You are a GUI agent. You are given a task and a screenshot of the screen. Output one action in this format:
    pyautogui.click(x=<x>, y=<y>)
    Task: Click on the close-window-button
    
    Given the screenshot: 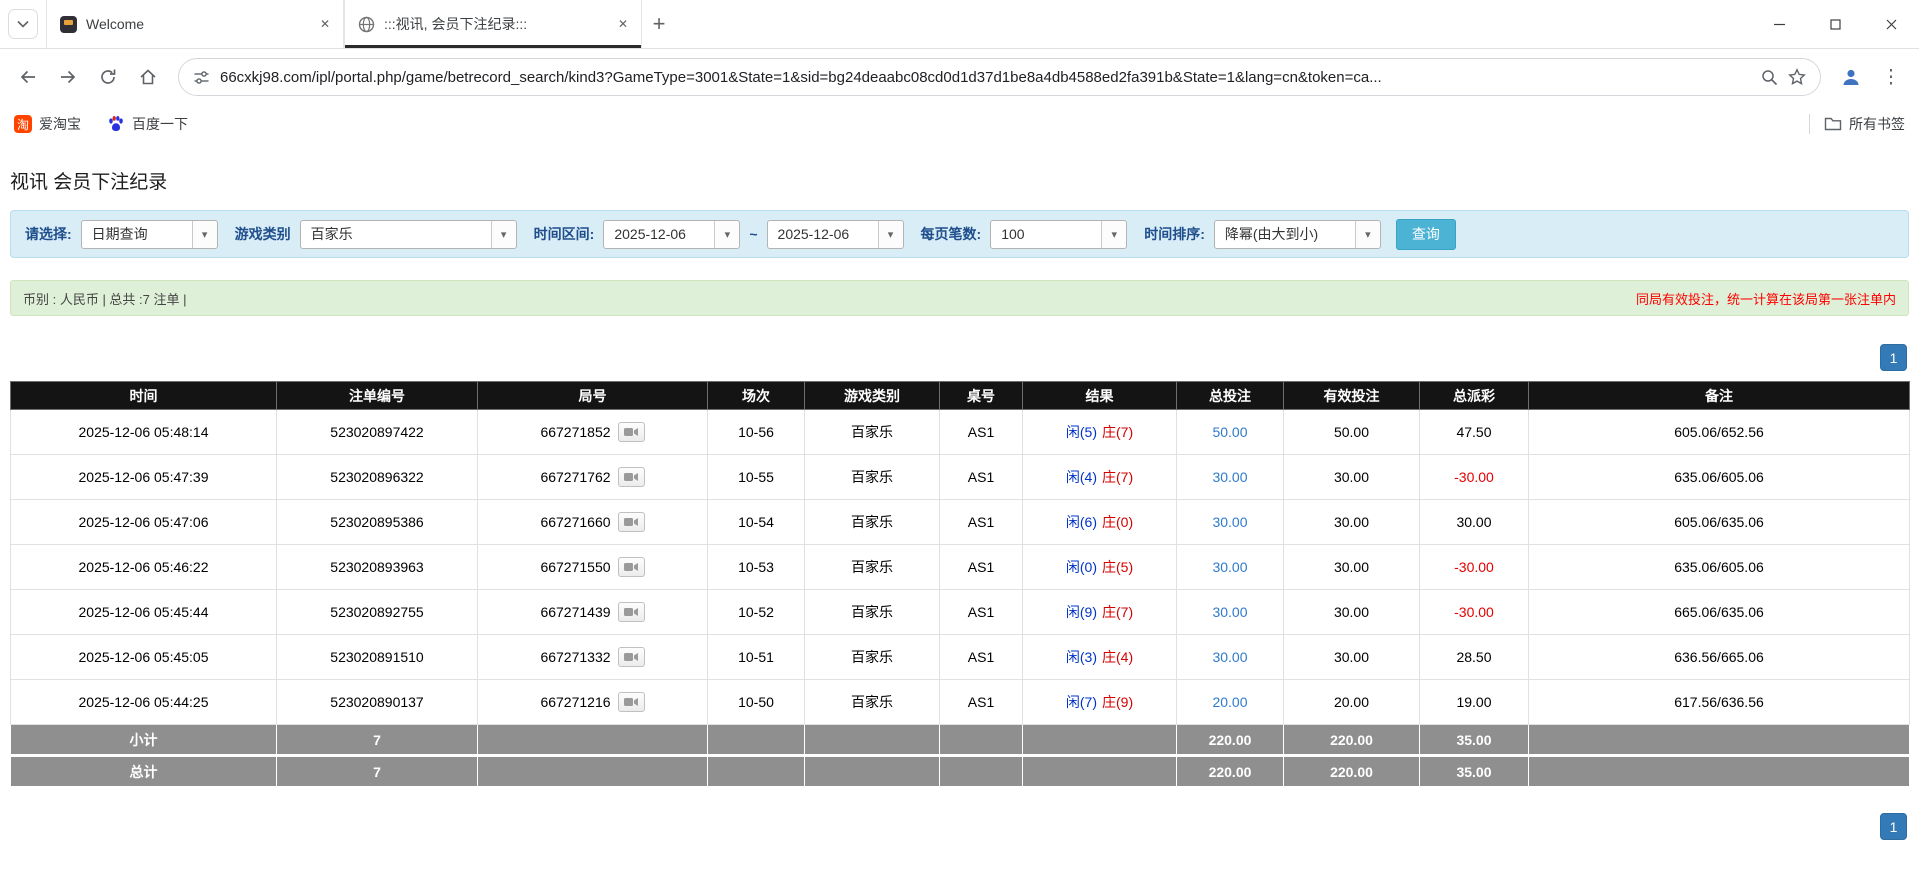 What is the action you would take?
    pyautogui.click(x=1891, y=24)
    